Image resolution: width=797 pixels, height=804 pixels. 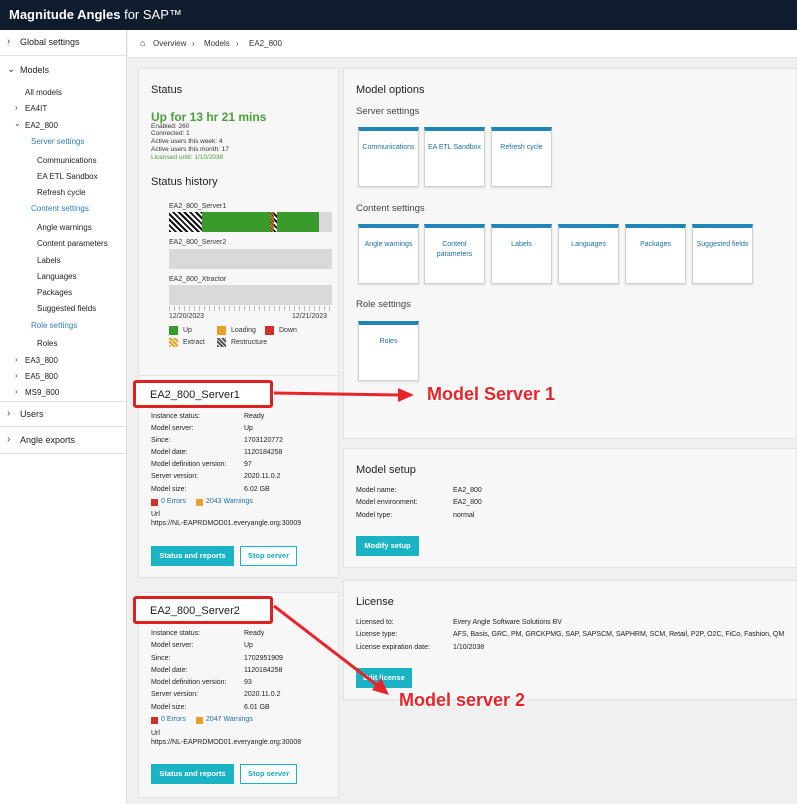 What do you see at coordinates (491, 394) in the screenshot?
I see `annotation-model-server-1: Model Server 1` at bounding box center [491, 394].